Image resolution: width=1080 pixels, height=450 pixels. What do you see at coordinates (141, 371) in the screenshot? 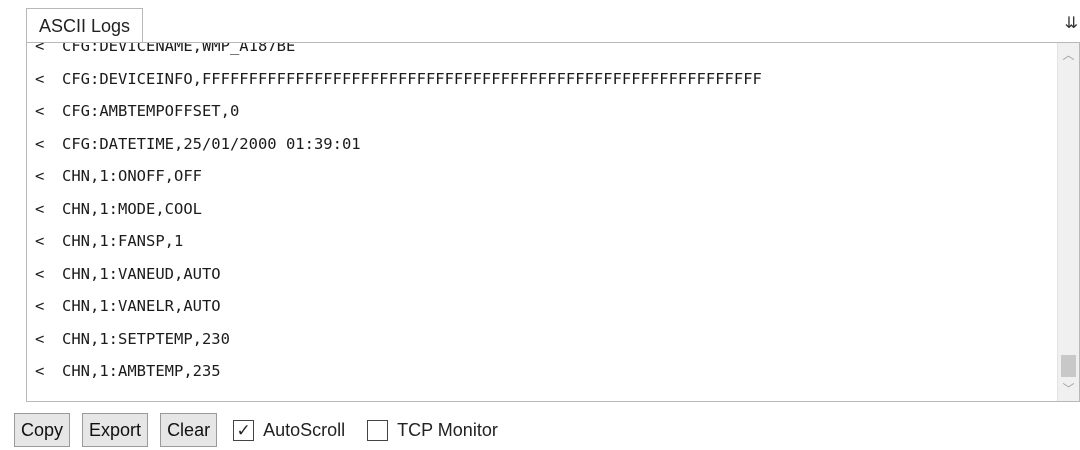
I see `log-text: CHN,1:AMBTEMP,235` at bounding box center [141, 371].